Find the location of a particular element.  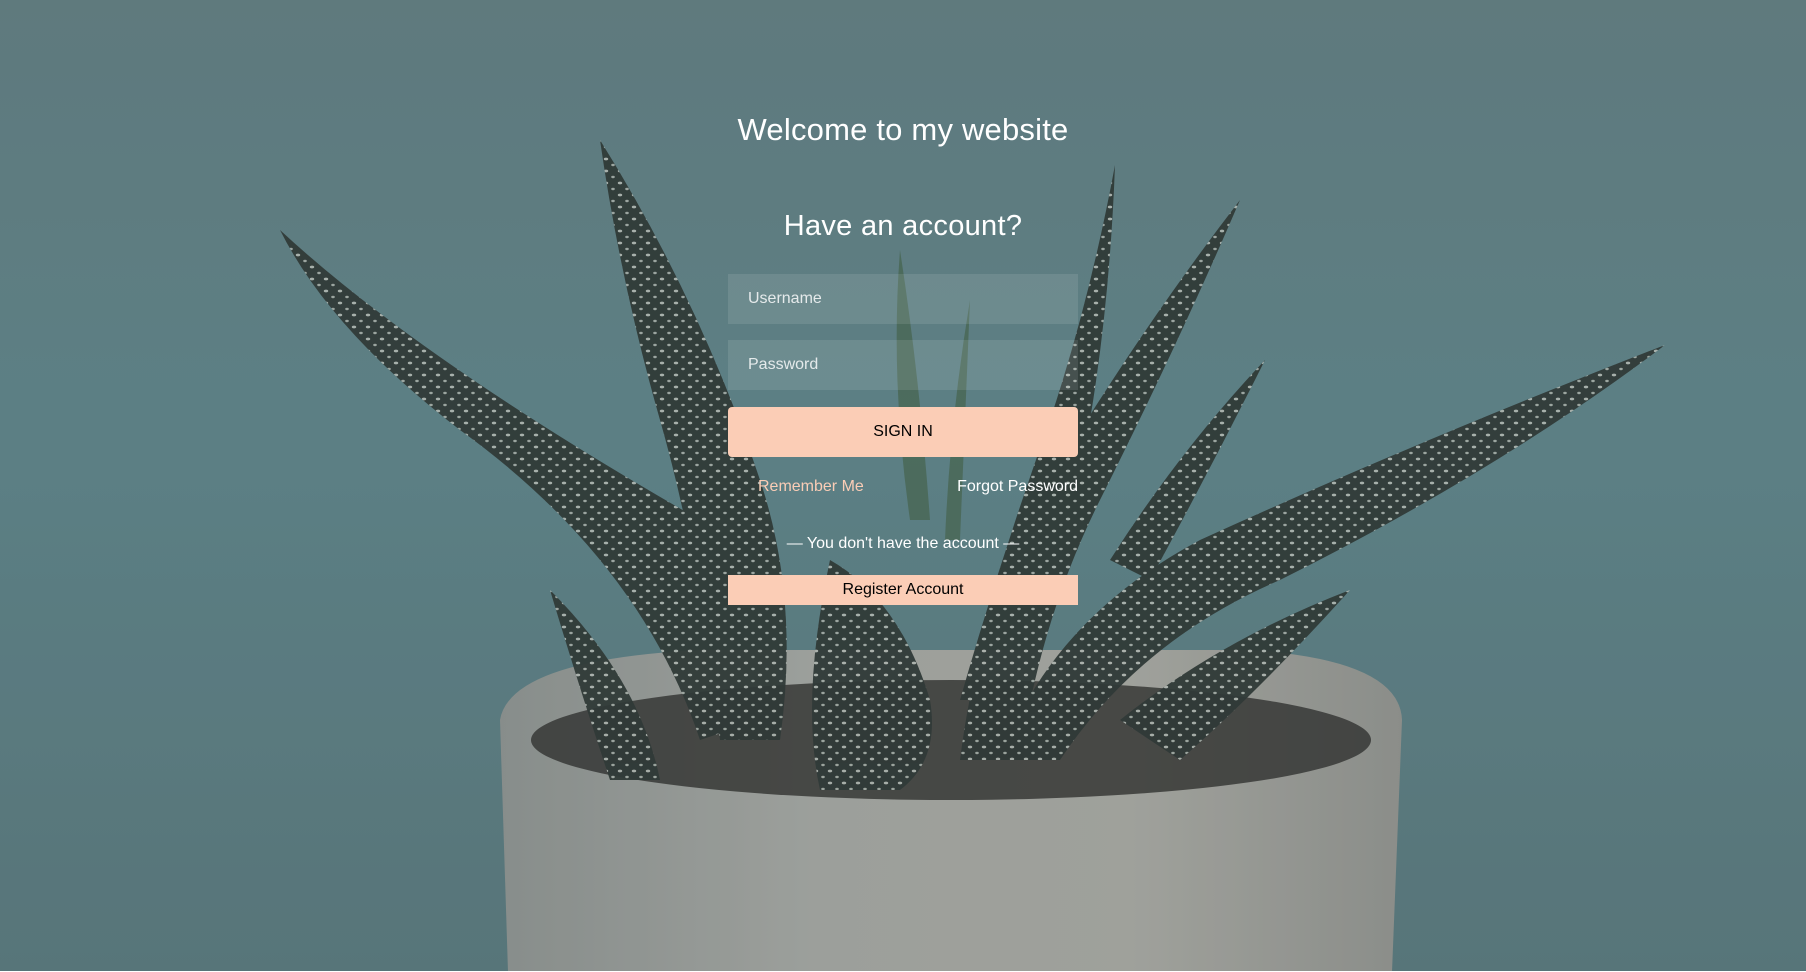

forgot-password-link: Forgot Password is located at coordinates (1017, 487).